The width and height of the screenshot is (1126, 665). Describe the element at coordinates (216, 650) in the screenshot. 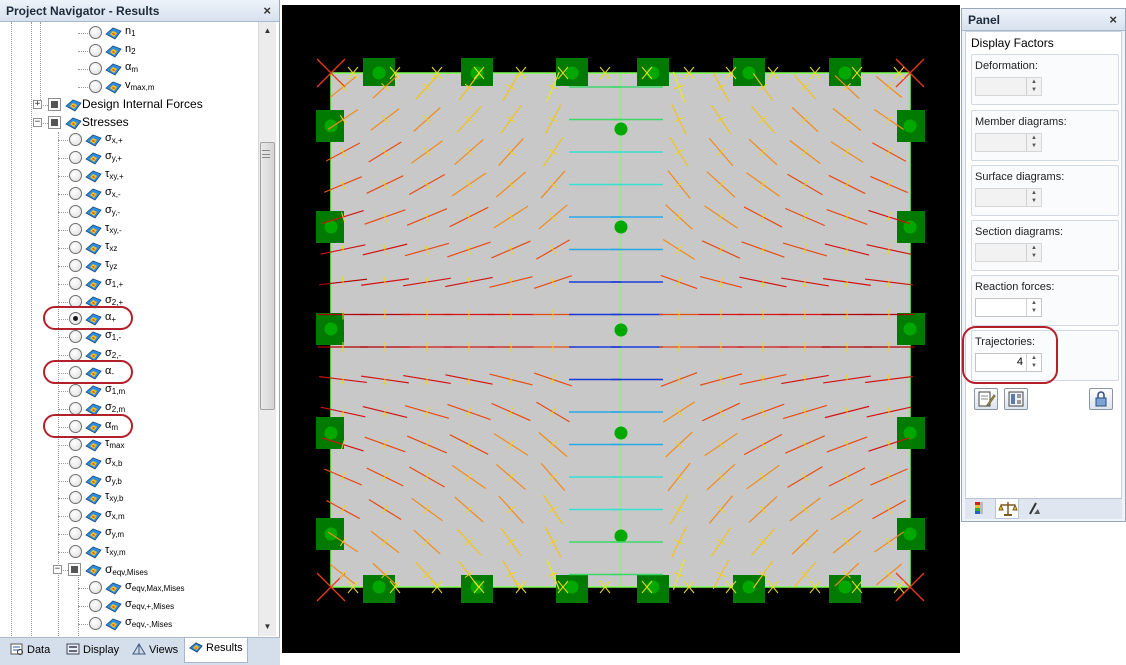

I see `tab-results: Results` at that location.